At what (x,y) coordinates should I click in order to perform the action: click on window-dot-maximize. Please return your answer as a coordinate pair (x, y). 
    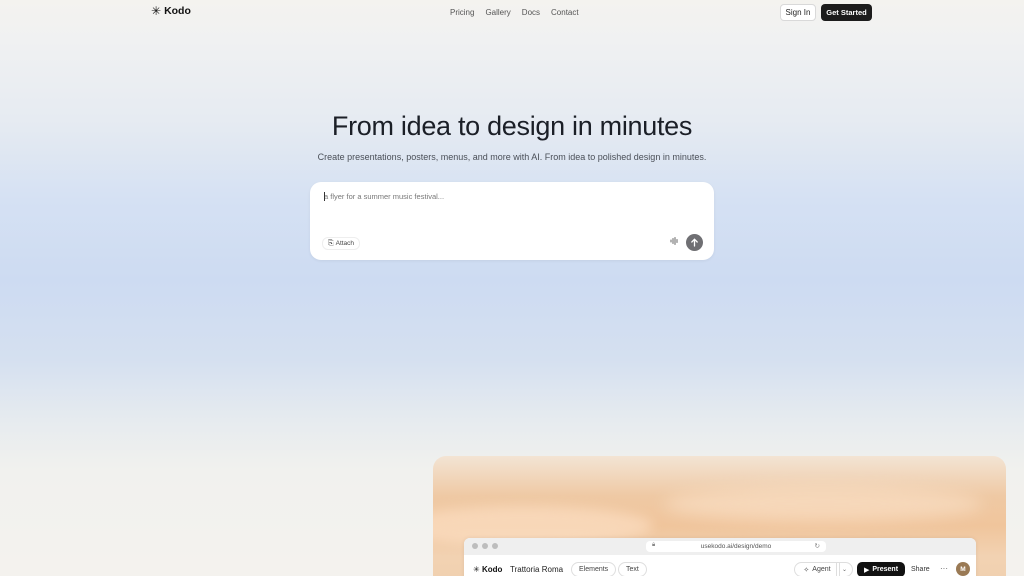
    Looking at the image, I should click on (495, 546).